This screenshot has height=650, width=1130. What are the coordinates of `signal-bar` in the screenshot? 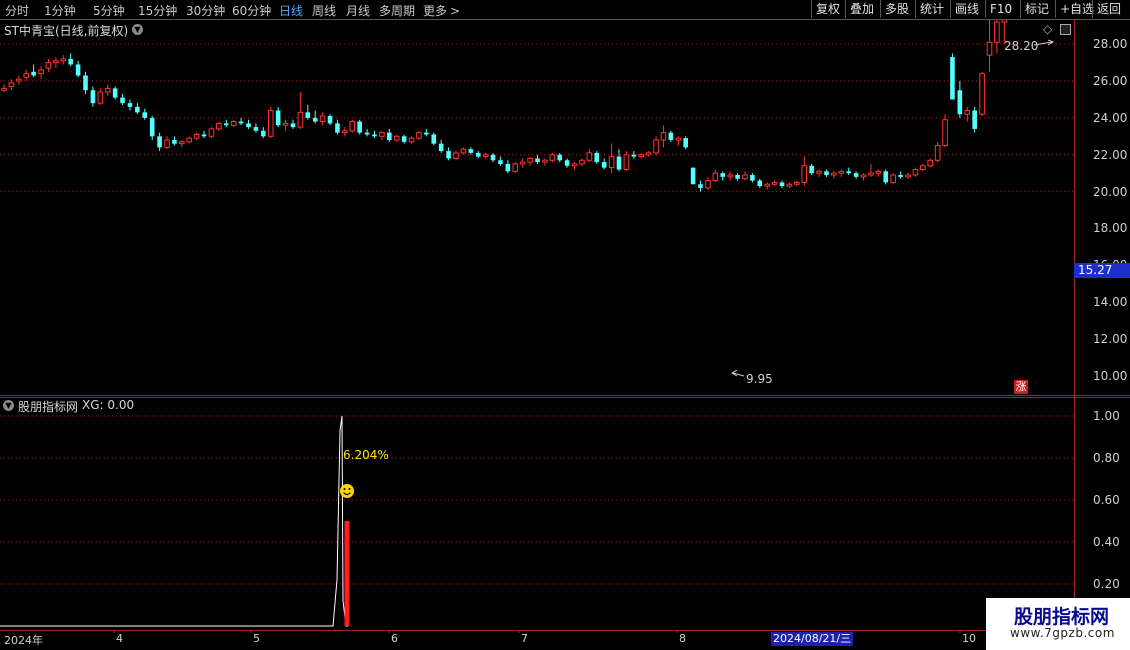 It's located at (347, 573).